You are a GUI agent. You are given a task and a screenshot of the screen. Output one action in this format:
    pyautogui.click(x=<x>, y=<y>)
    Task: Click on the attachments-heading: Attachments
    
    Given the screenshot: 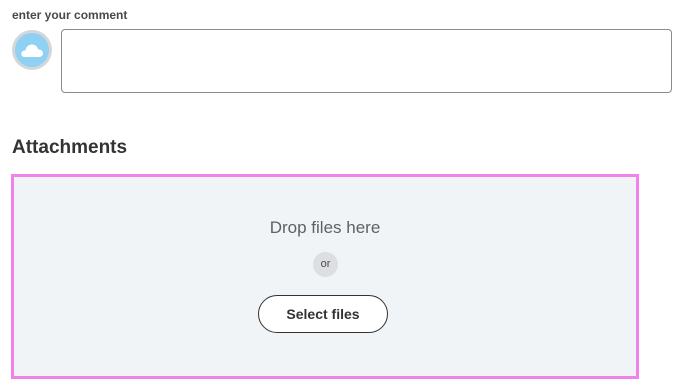 What is the action you would take?
    pyautogui.click(x=70, y=147)
    